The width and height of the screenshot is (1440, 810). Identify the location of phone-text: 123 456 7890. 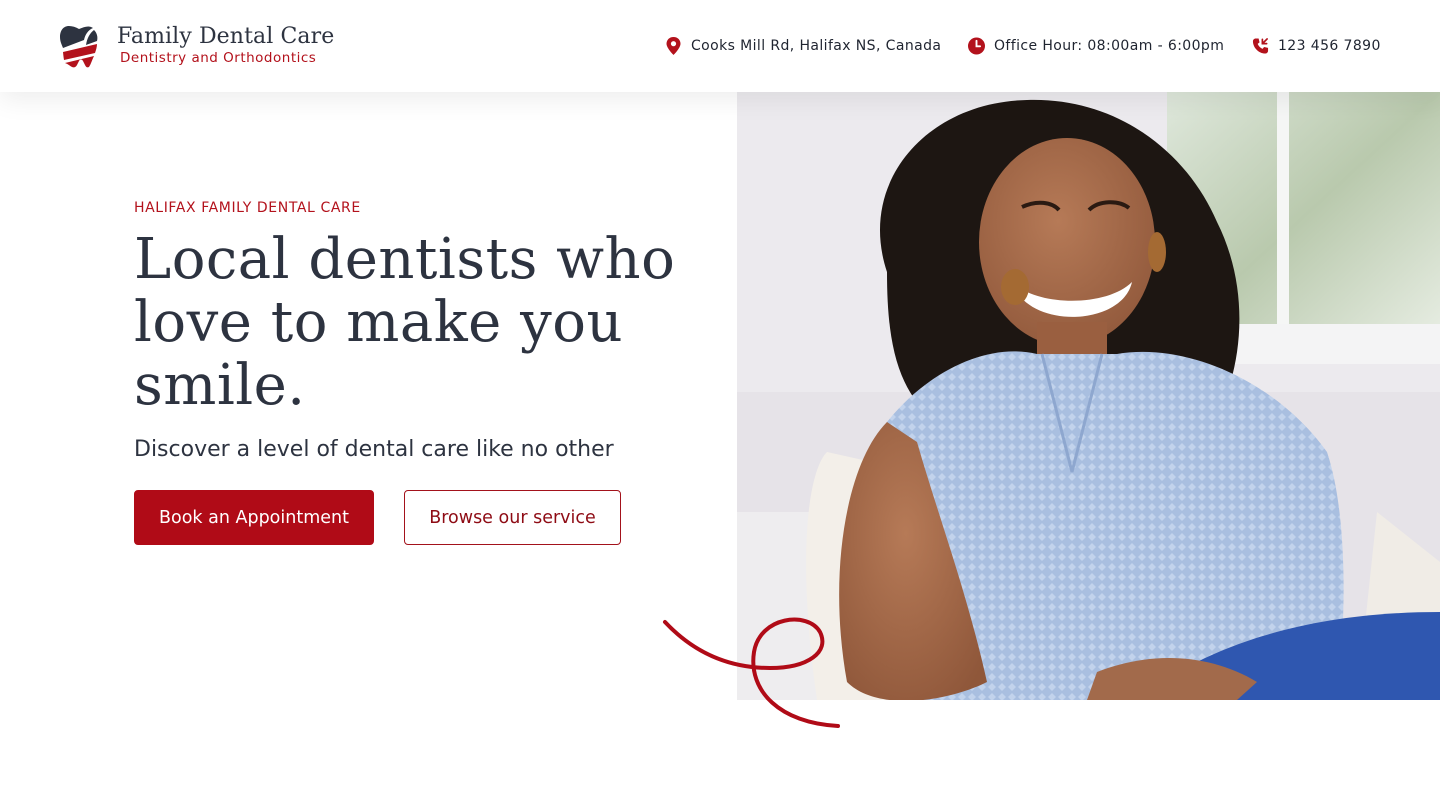
(1329, 46).